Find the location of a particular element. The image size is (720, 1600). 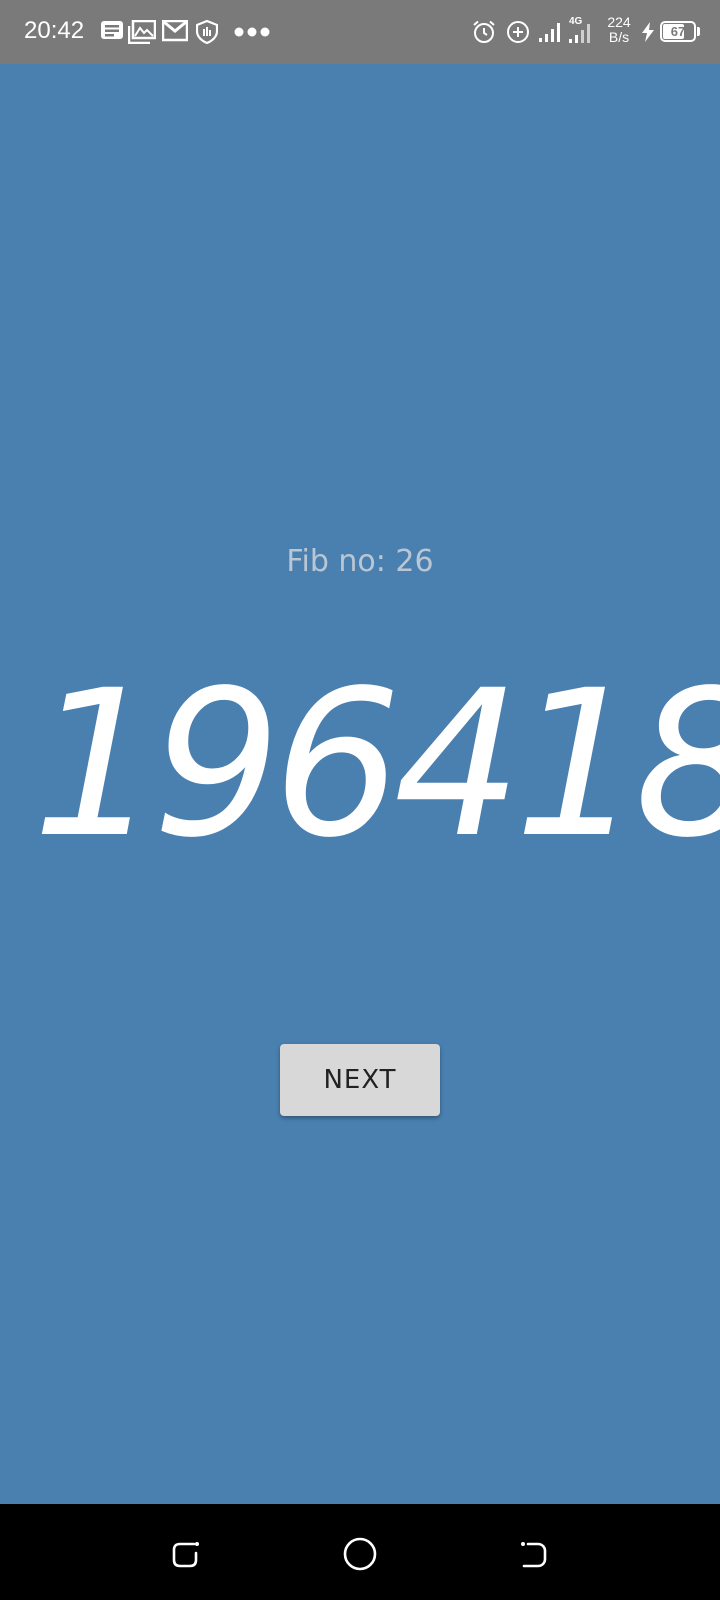

navigation-bar is located at coordinates (360, 1552).